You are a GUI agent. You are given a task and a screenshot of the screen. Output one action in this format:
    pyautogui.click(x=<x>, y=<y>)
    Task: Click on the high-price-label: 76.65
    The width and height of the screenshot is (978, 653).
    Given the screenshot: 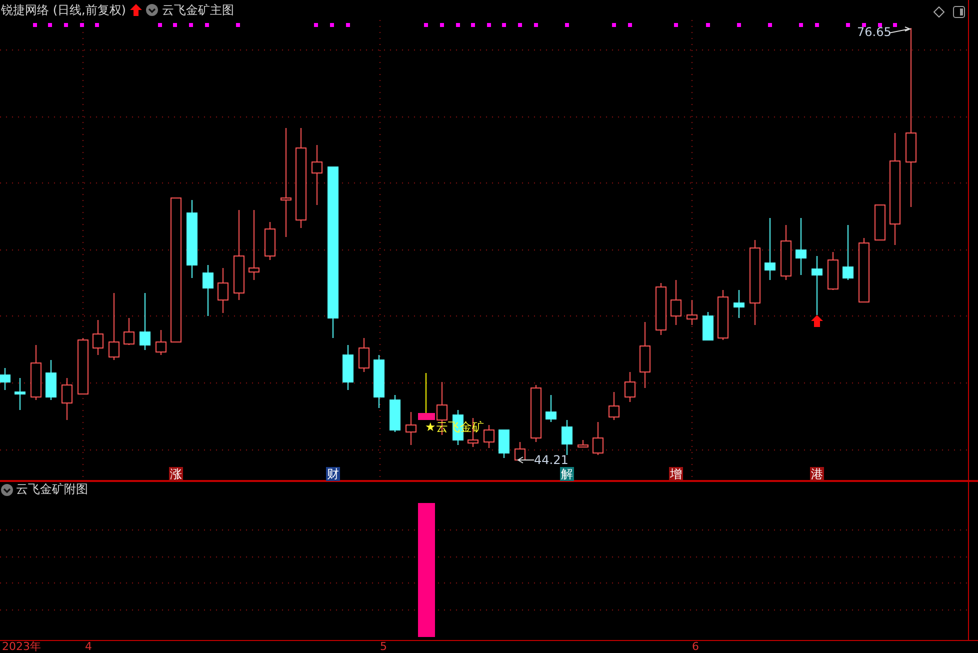 What is the action you would take?
    pyautogui.click(x=874, y=32)
    